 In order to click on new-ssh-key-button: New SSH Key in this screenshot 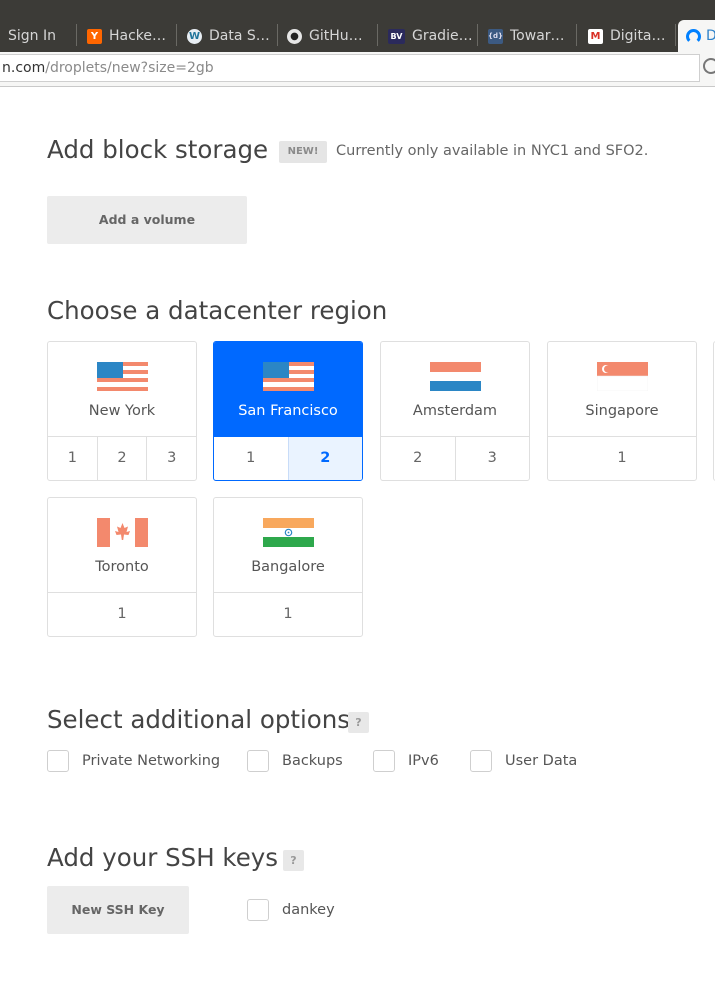, I will do `click(118, 910)`.